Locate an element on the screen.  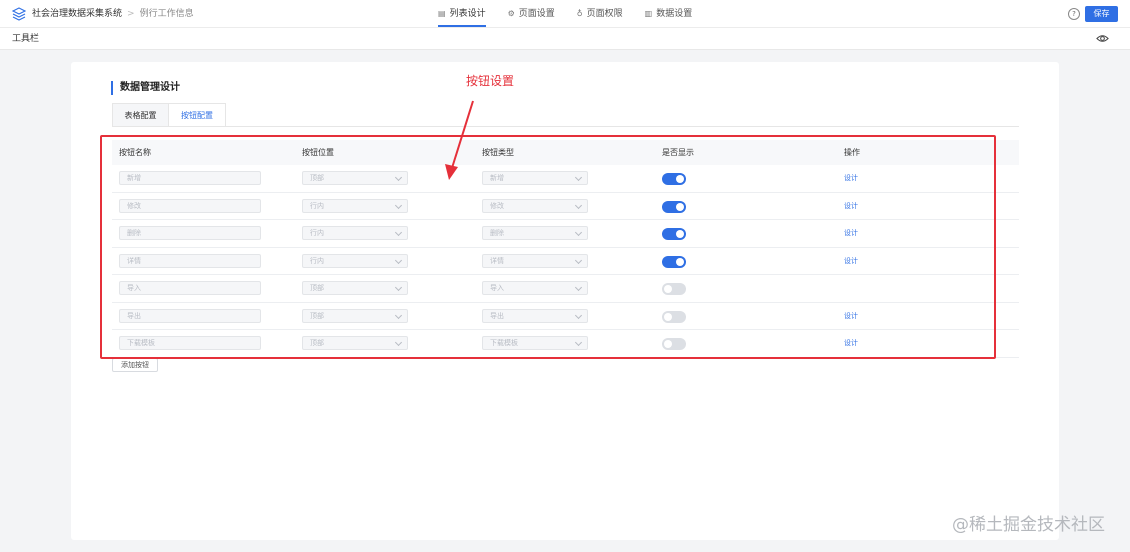
breadcrumb-page-name: 例行工作信息 is located at coordinates (166, 14).